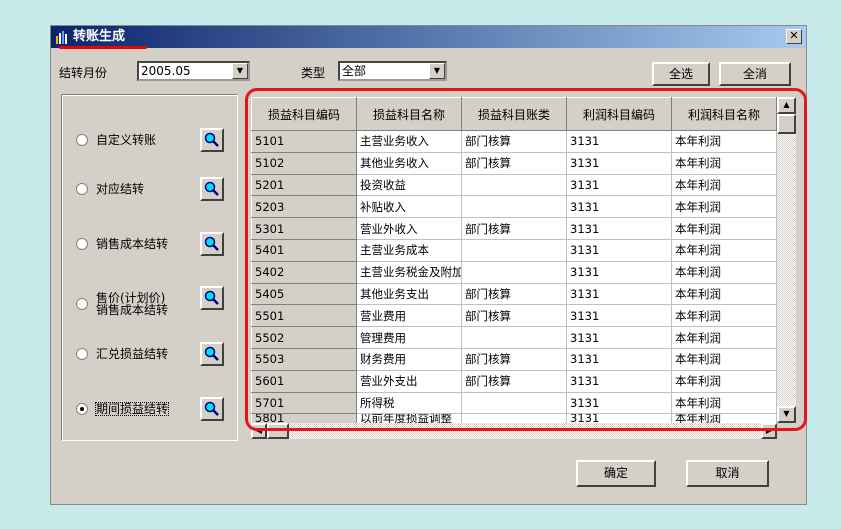 This screenshot has height=529, width=841. Describe the element at coordinates (259, 431) in the screenshot. I see `scroll-left-button: ◀` at that location.